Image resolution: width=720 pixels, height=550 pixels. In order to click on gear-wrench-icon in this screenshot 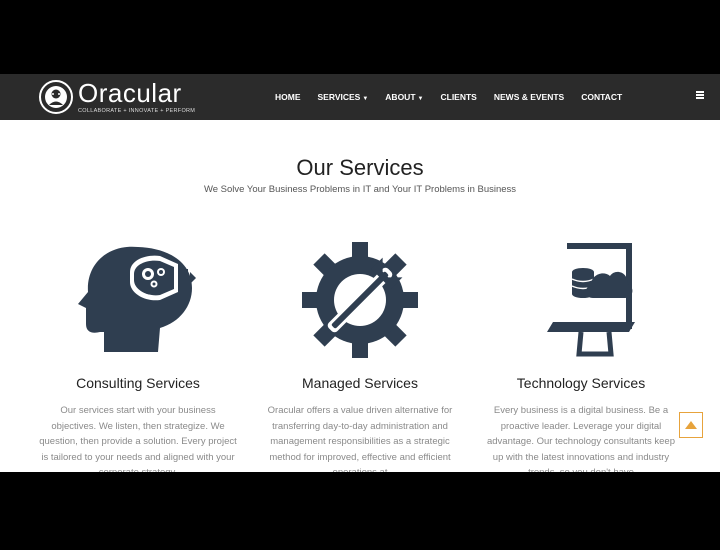, I will do `click(360, 300)`.